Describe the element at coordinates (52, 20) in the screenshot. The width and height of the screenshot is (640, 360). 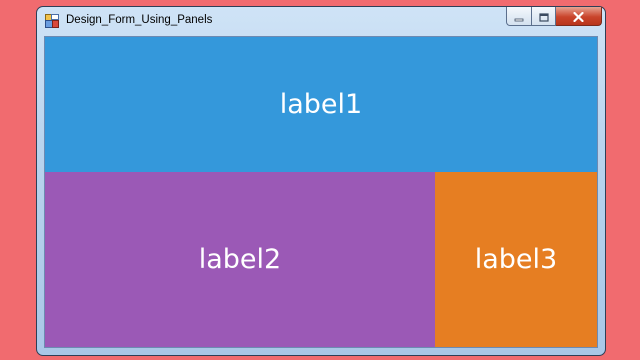
I see `form-app-icon` at that location.